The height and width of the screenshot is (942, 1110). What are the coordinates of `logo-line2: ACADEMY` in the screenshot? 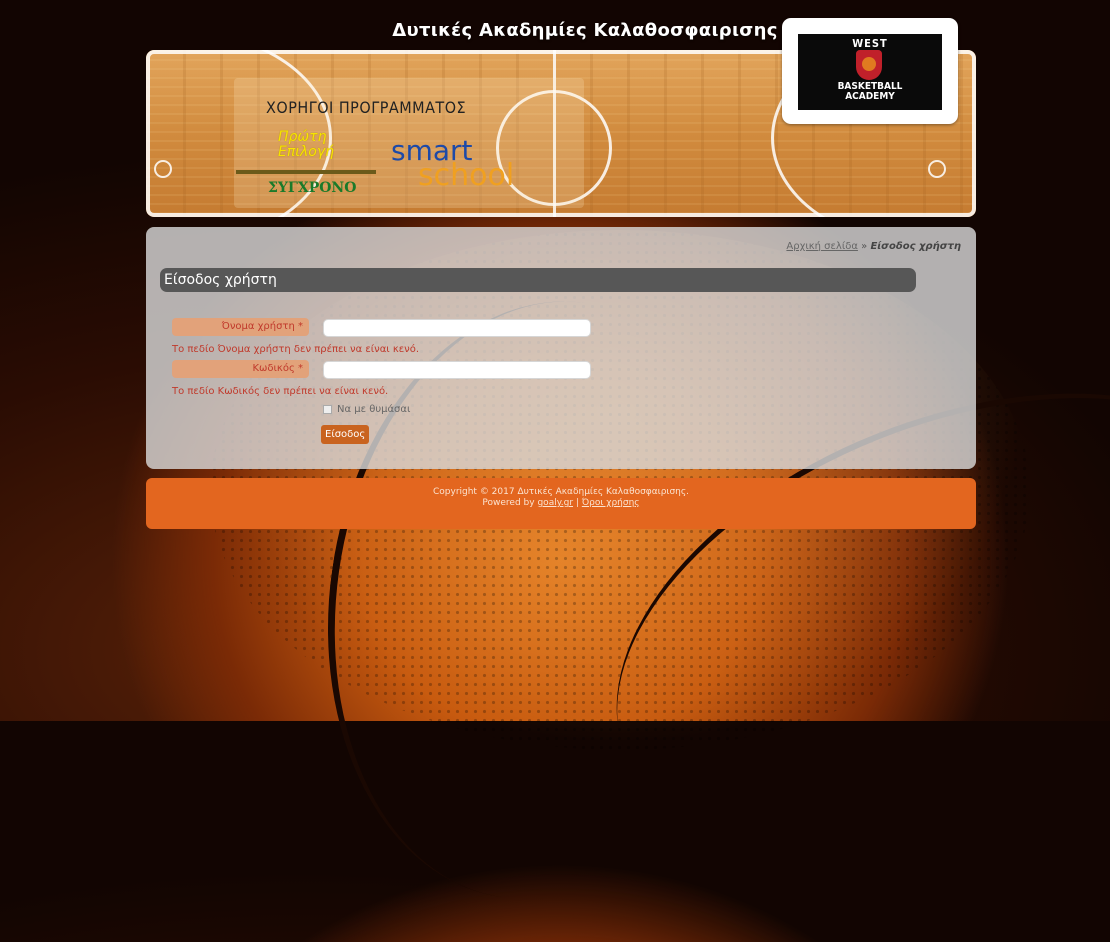 It's located at (870, 96).